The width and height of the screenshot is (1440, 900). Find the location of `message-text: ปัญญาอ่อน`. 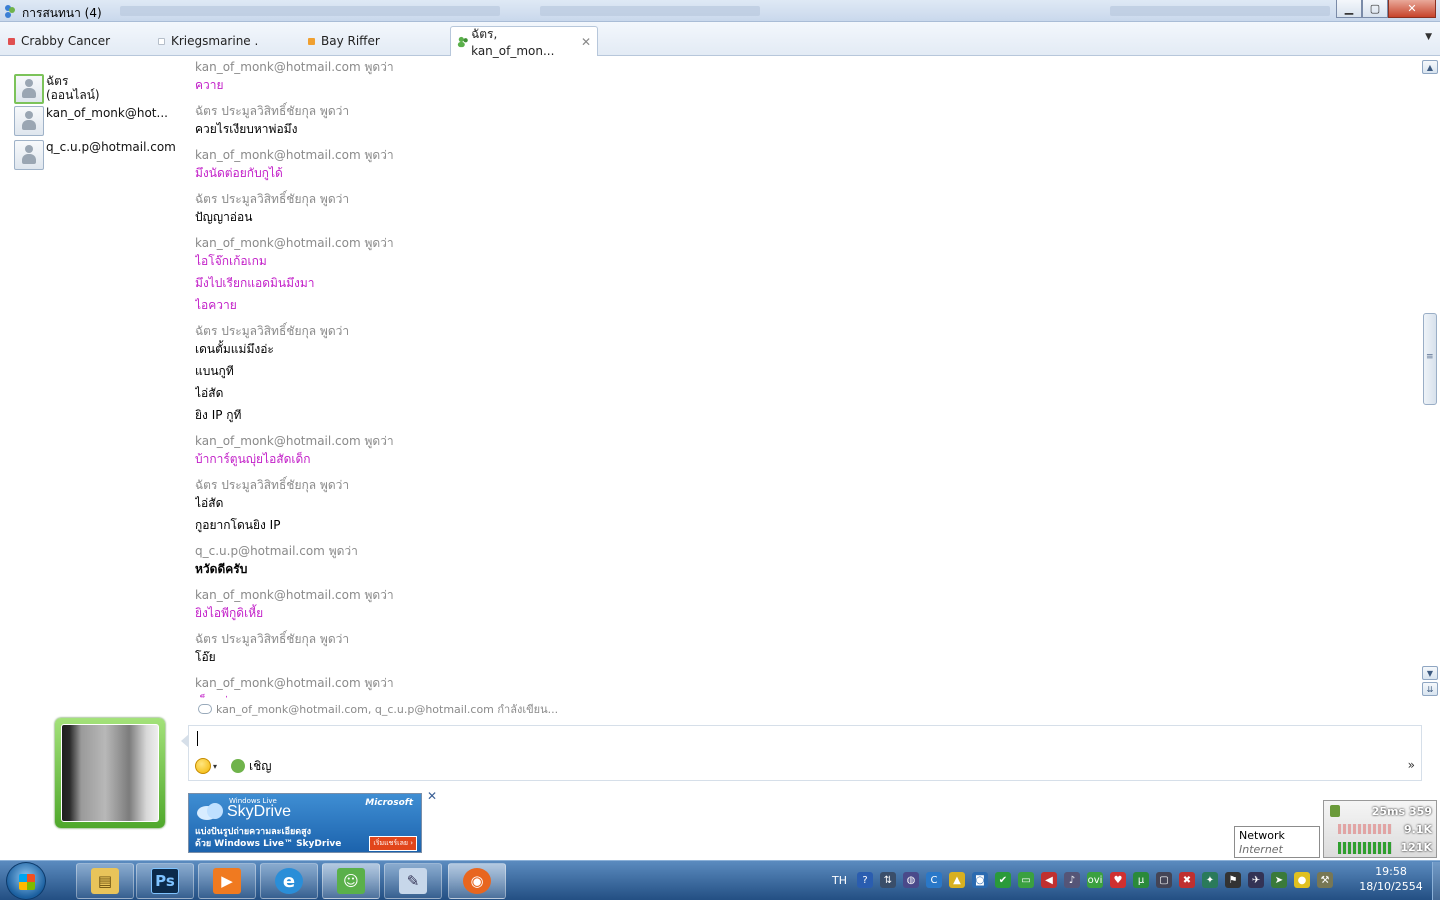

message-text: ปัญญาอ่อน is located at coordinates (224, 217).